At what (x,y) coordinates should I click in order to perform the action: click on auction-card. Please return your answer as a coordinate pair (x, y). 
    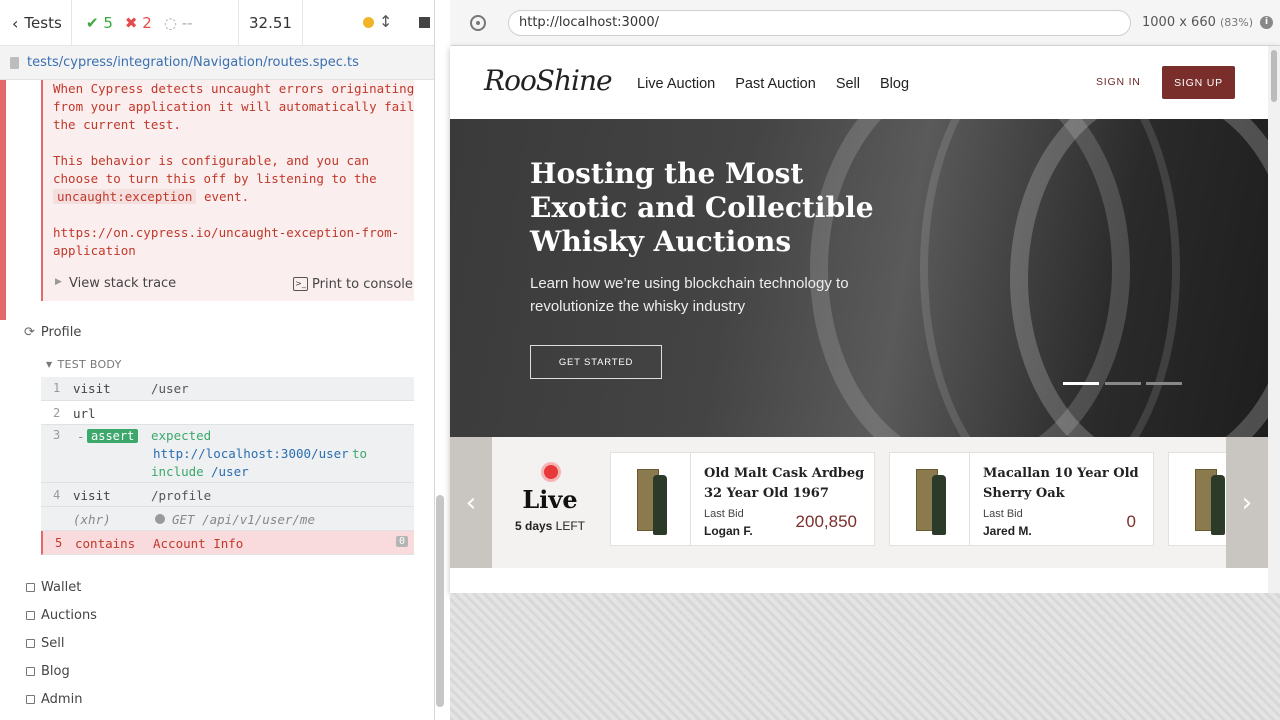
    Looking at the image, I should click on (1197, 499).